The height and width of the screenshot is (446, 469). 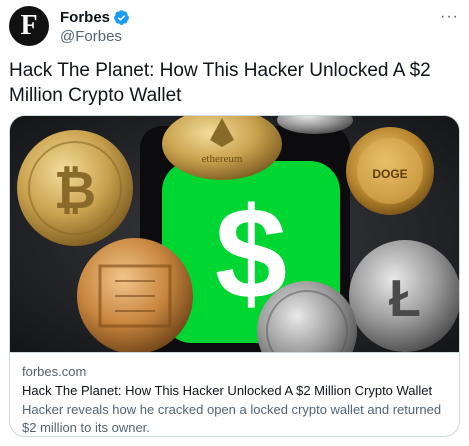 I want to click on verified-badge-icon, so click(x=121, y=17).